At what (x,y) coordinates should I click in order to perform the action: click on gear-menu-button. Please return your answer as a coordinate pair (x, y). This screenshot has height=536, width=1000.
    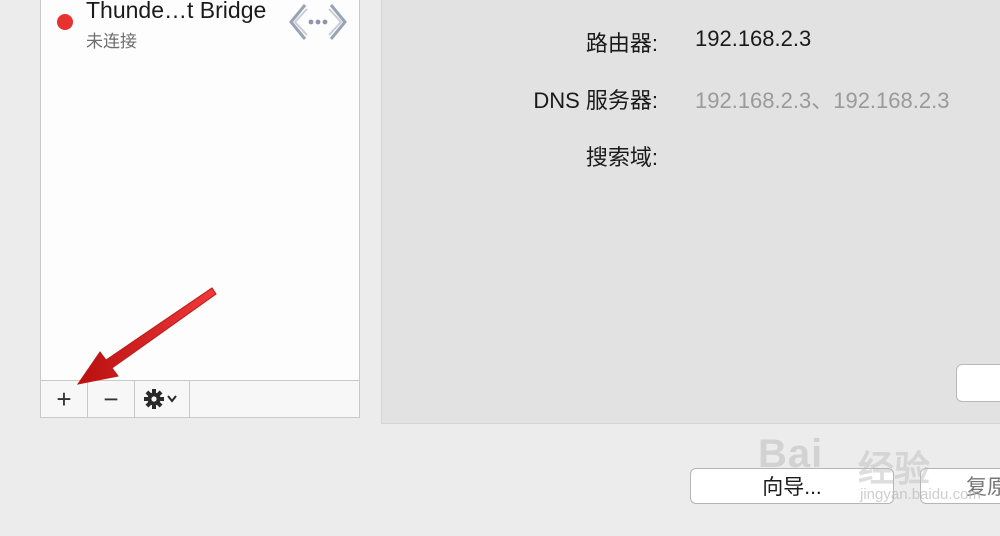
    Looking at the image, I should click on (162, 399).